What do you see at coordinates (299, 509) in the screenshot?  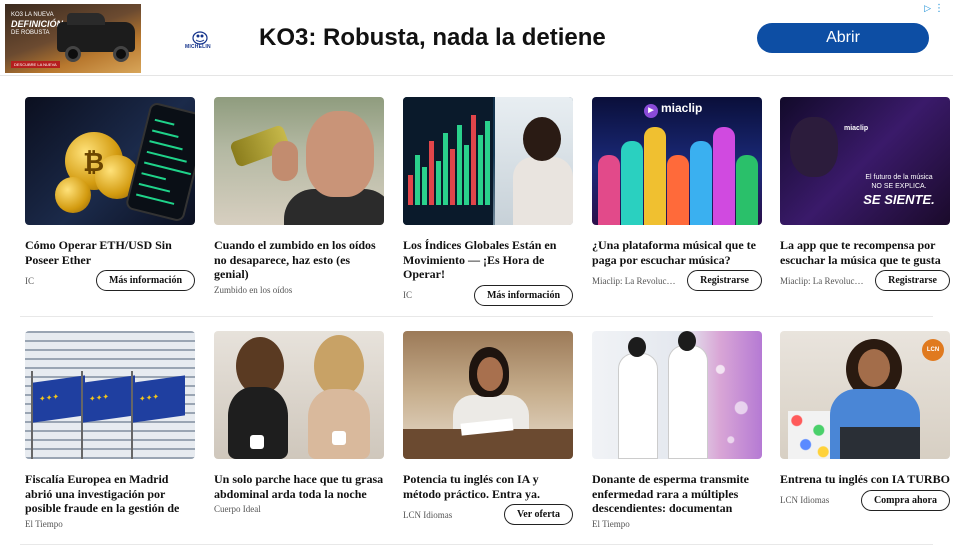 I see `card-meta: Cuerpo Ideal` at bounding box center [299, 509].